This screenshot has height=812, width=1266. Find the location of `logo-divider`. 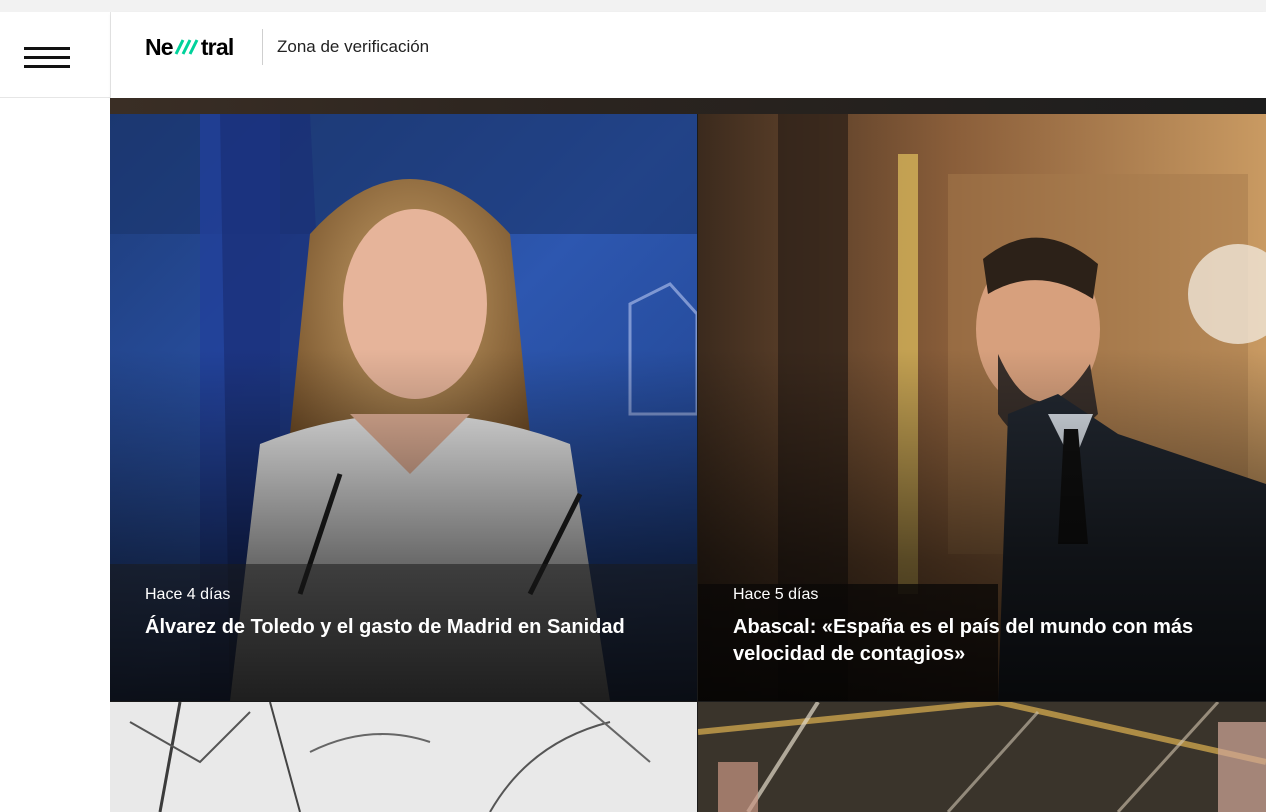

logo-divider is located at coordinates (262, 47).